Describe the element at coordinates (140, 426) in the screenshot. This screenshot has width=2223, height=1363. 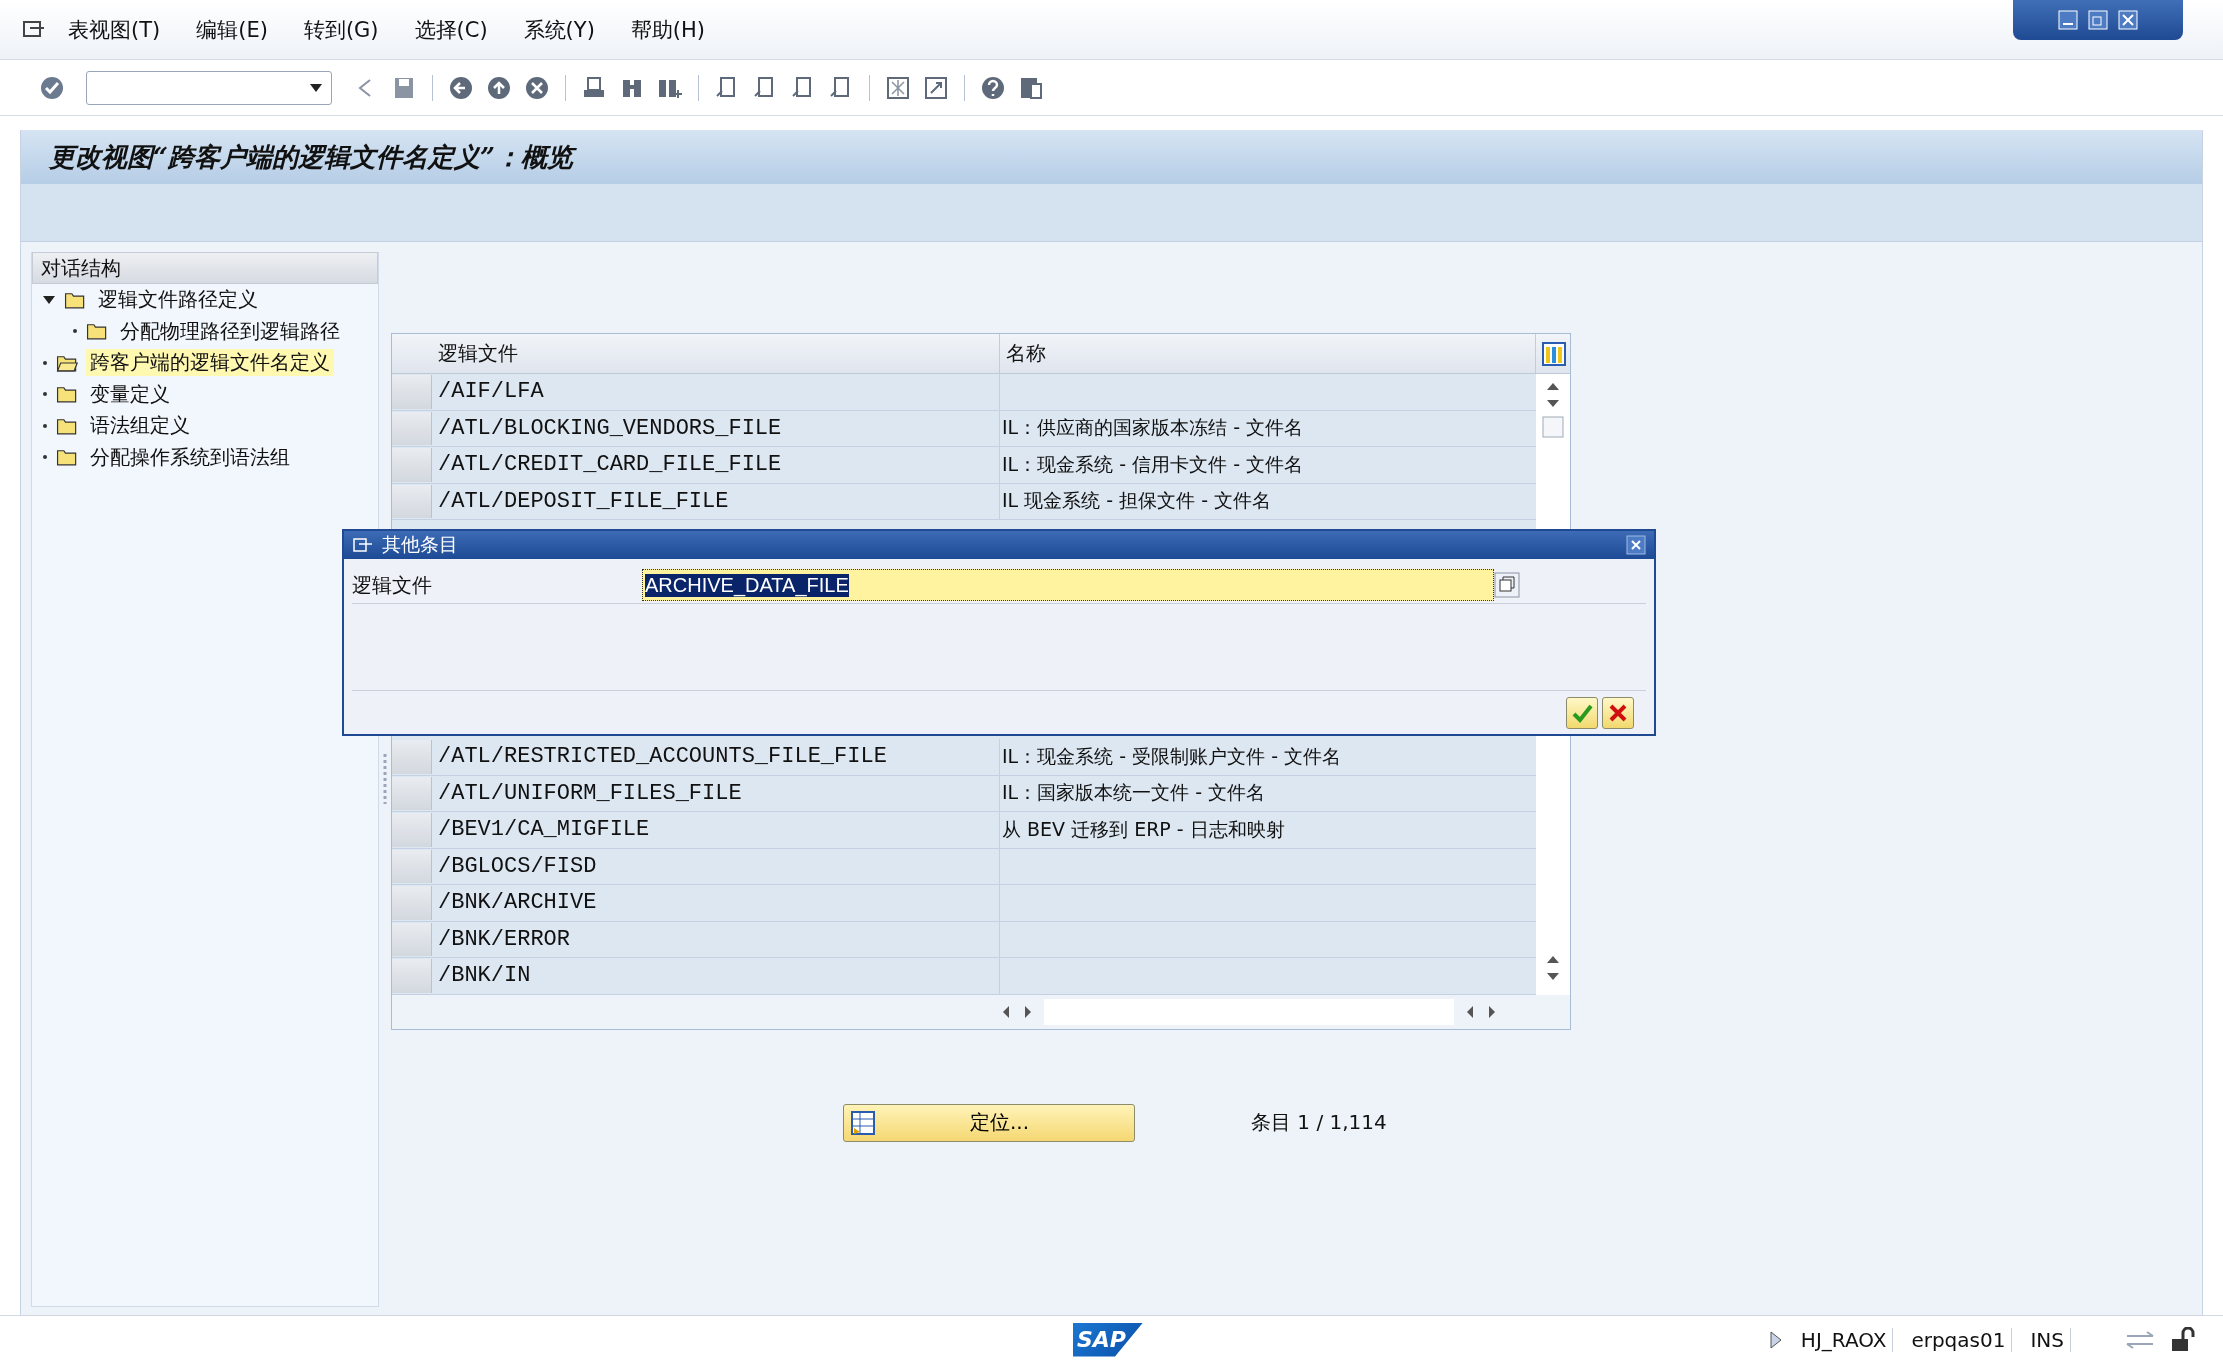
I see `tree-item: 语法组定义` at that location.